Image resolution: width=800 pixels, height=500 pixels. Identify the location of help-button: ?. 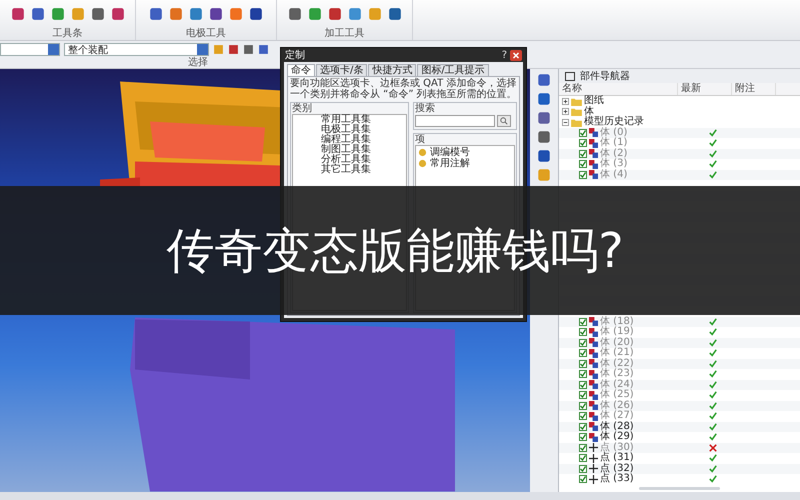
(504, 55).